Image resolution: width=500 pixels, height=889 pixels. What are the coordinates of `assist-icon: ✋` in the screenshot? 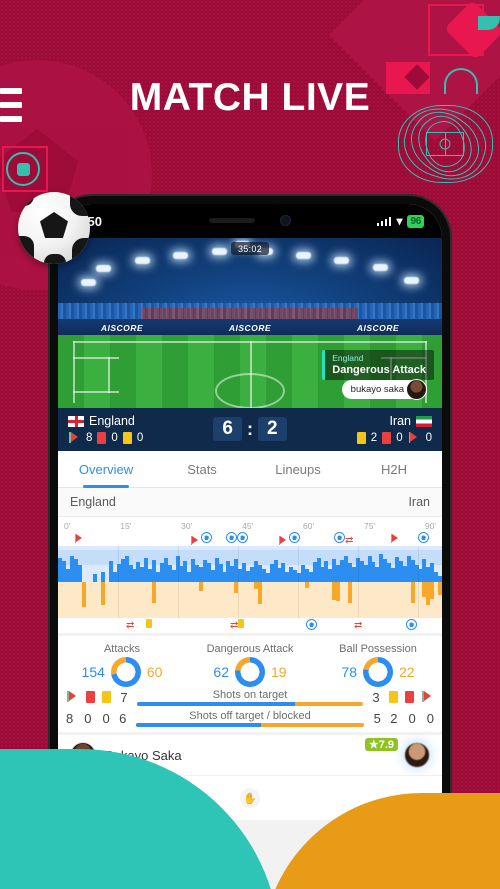 It's located at (250, 798).